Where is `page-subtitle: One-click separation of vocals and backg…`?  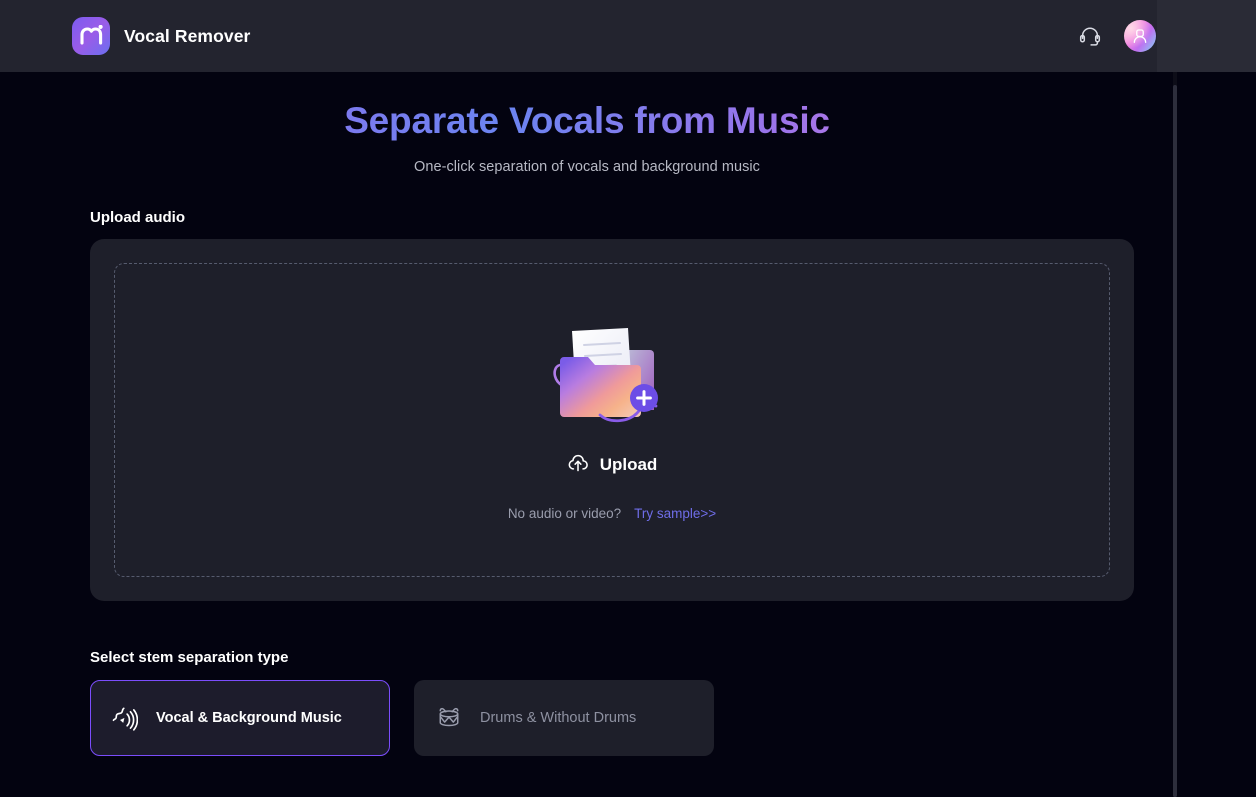 page-subtitle: One-click separation of vocals and backg… is located at coordinates (587, 166).